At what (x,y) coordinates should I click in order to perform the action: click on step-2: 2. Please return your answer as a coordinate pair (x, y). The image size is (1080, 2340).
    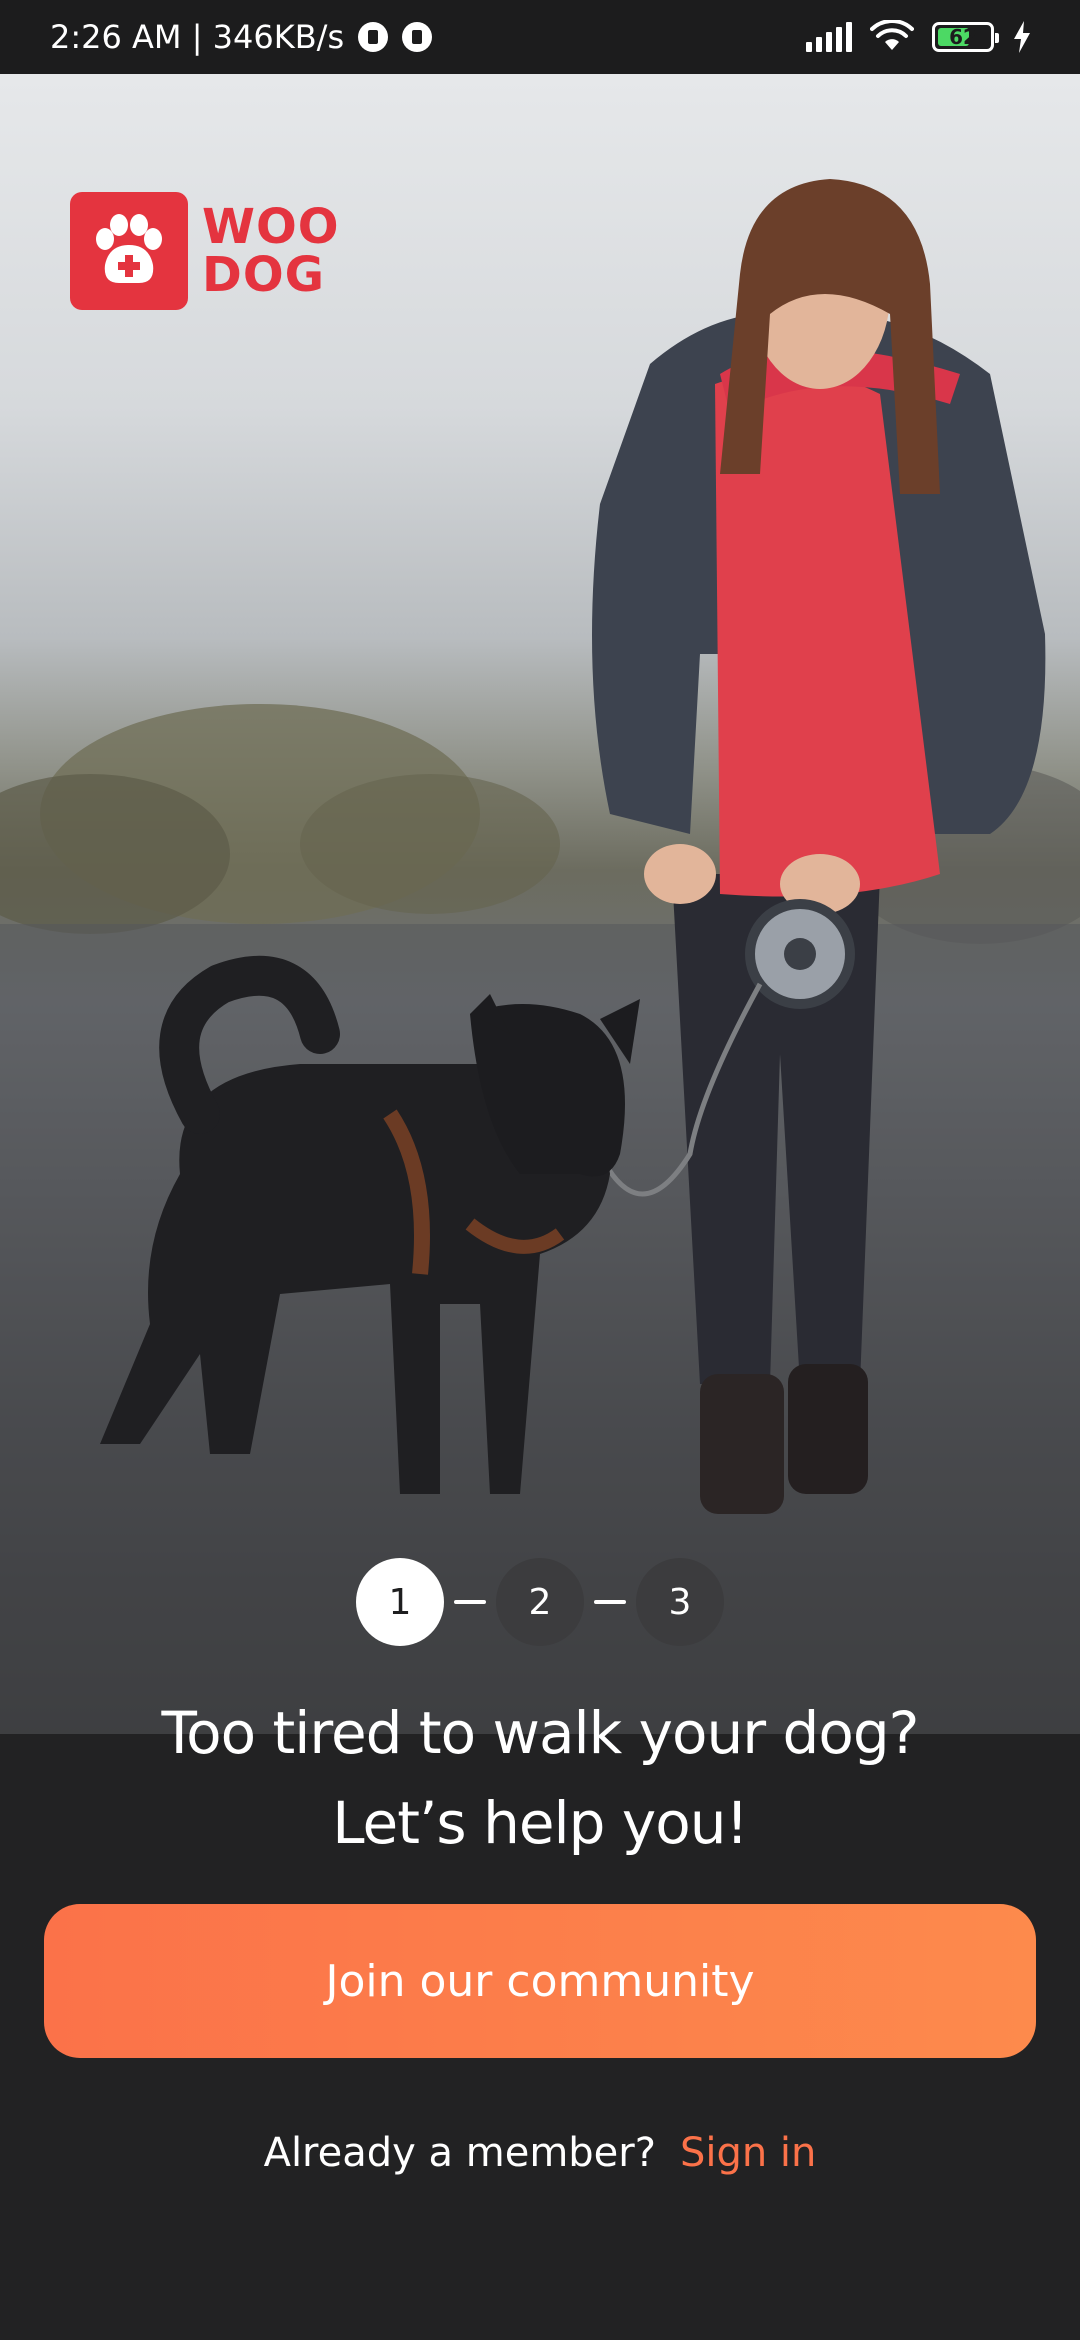
    Looking at the image, I should click on (540, 1602).